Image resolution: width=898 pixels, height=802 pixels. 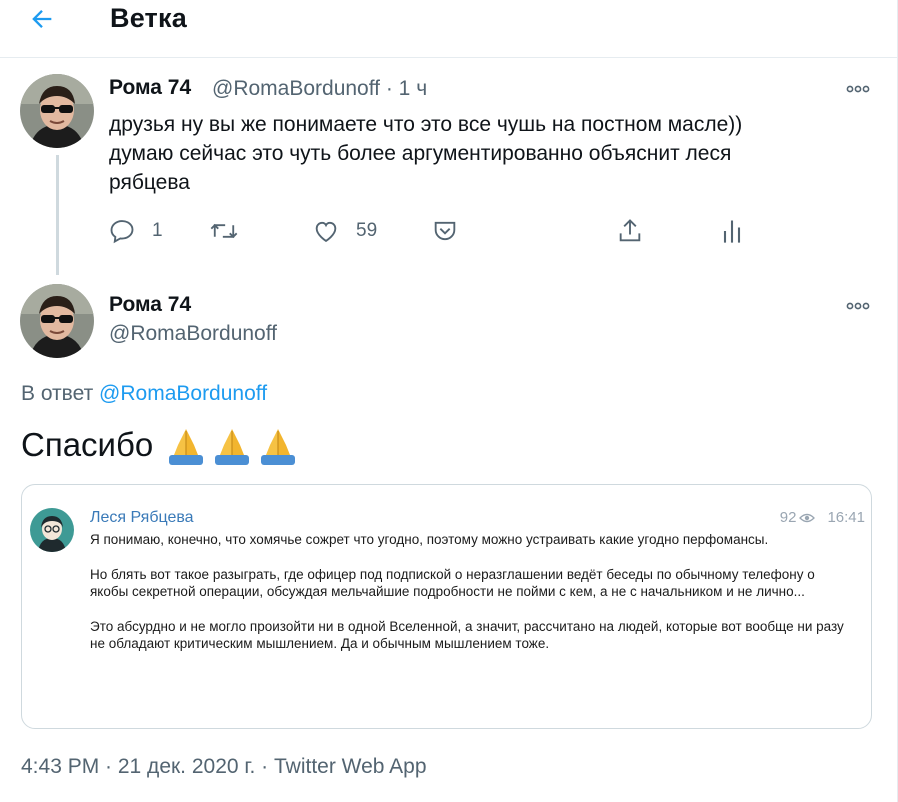 I want to click on tweet-text: Спасибо, so click(x=159, y=445).